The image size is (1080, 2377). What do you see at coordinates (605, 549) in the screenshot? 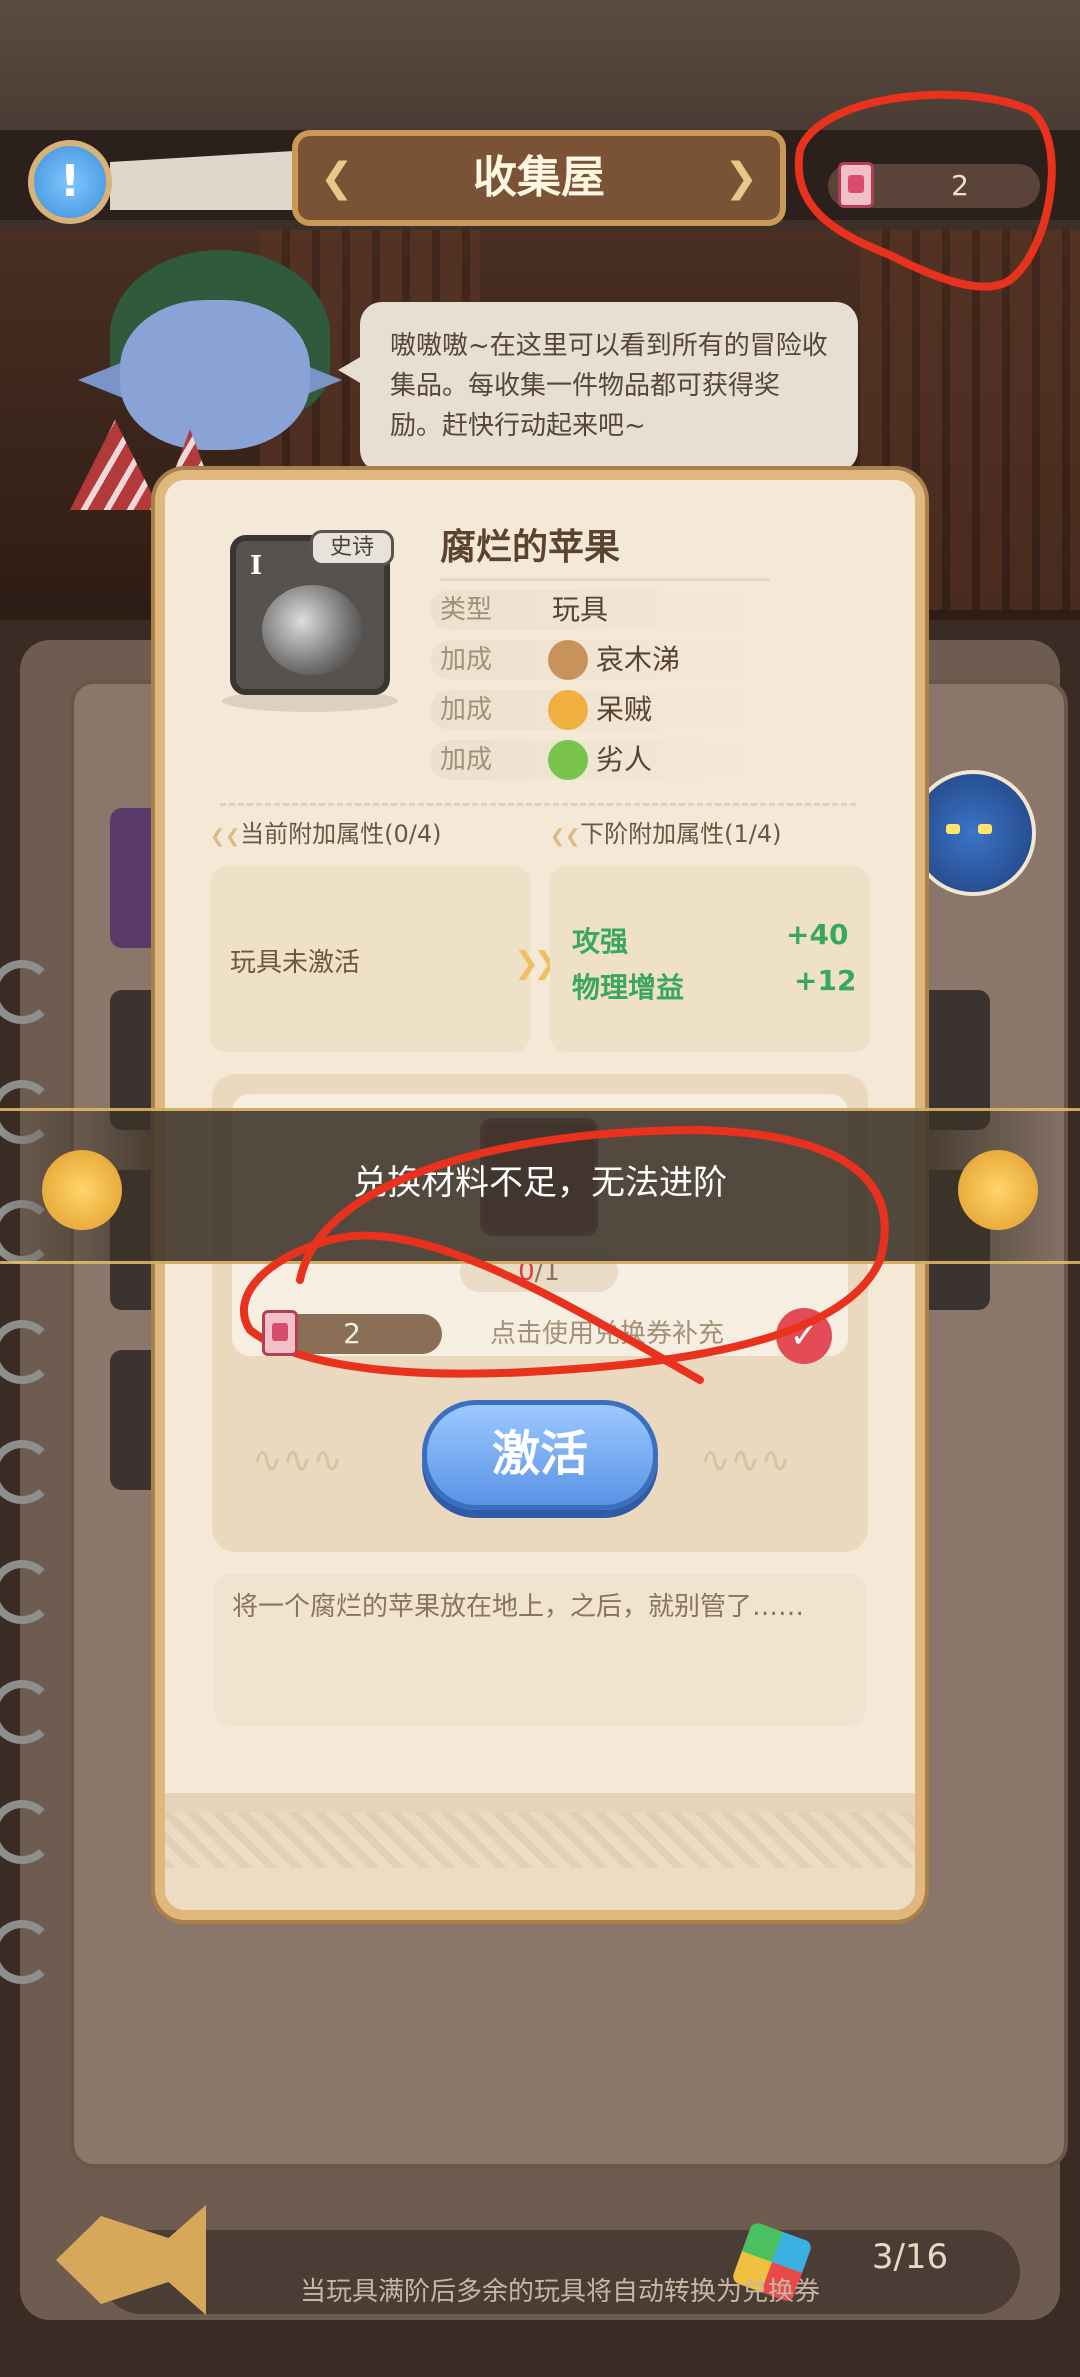
I see `item-name: 腐烂的苹果` at bounding box center [605, 549].